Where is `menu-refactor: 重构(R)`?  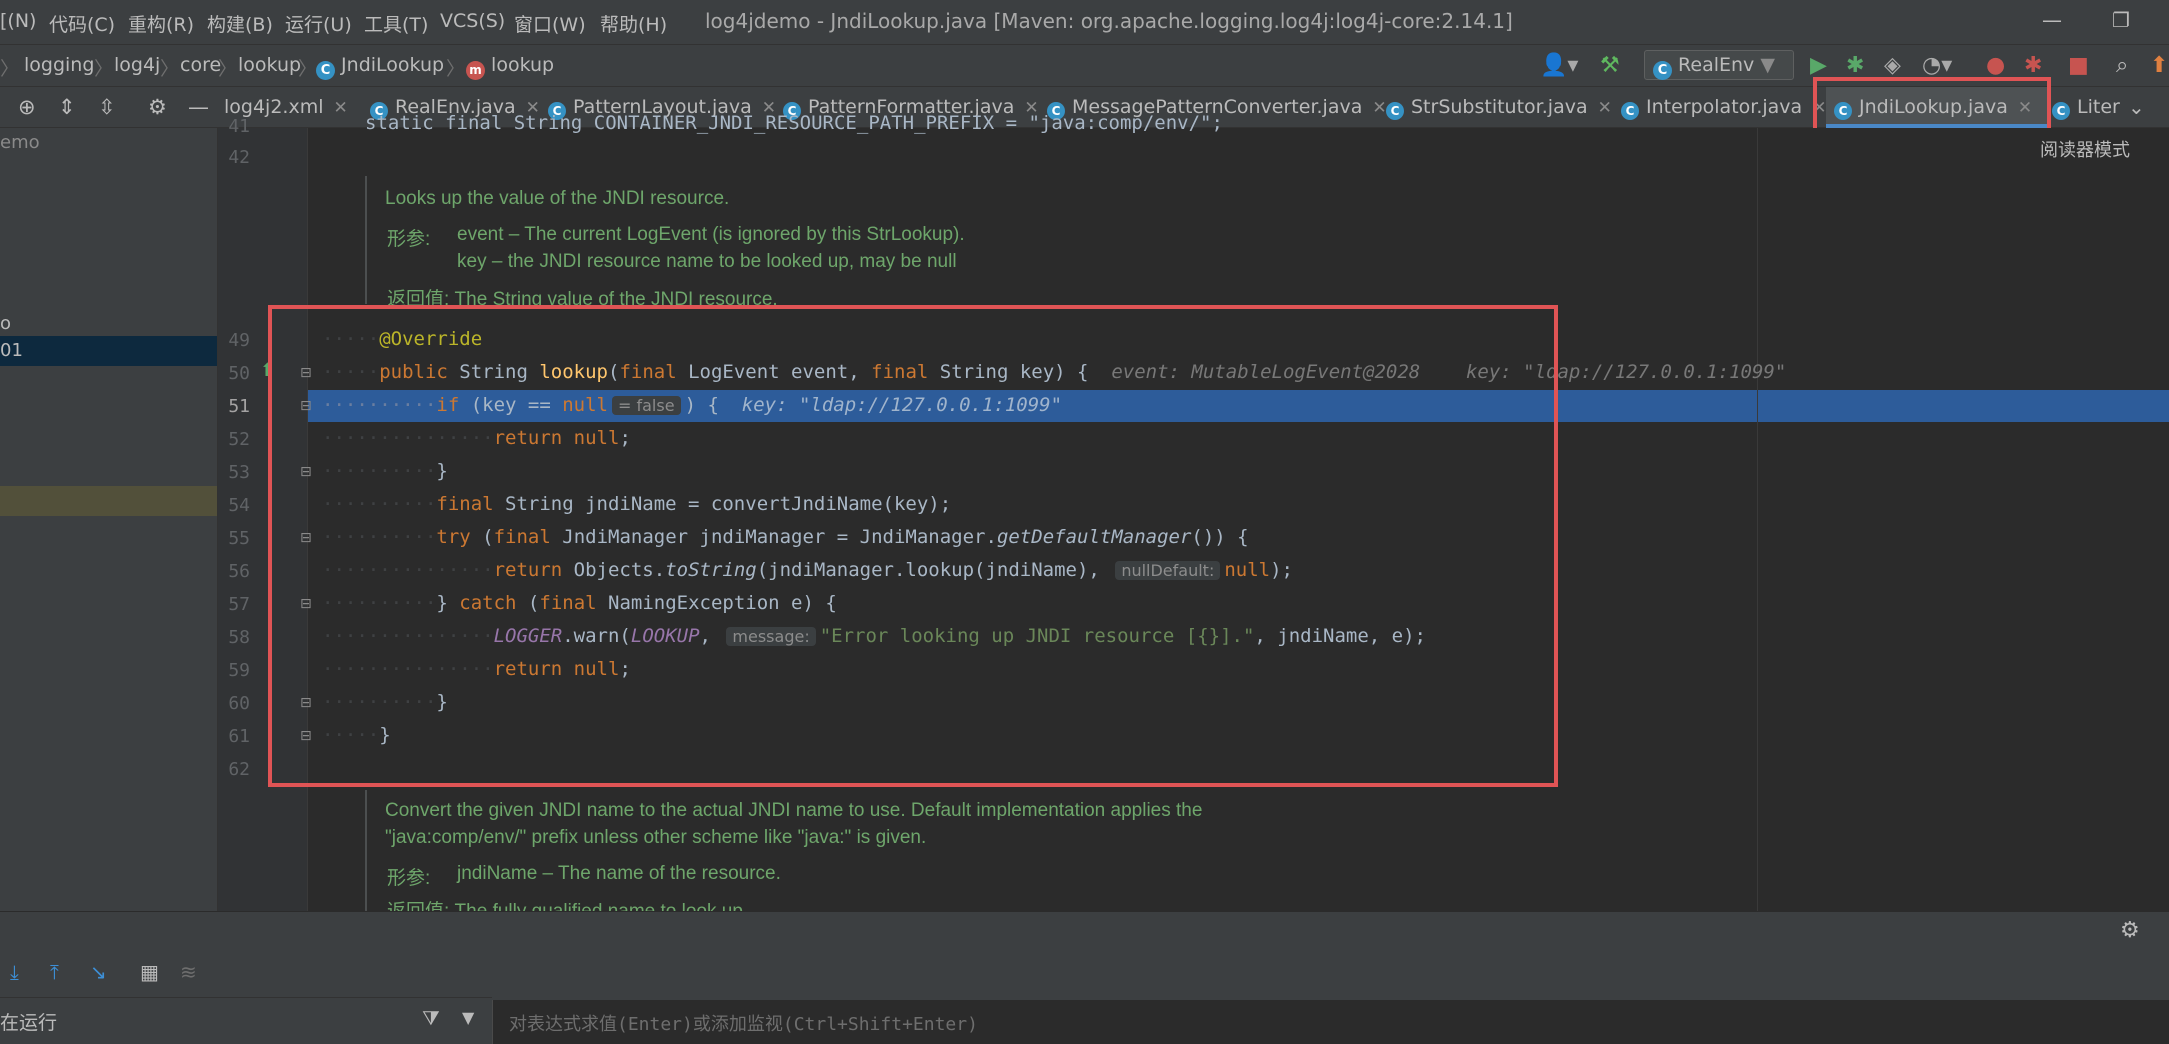 menu-refactor: 重构(R) is located at coordinates (161, 23).